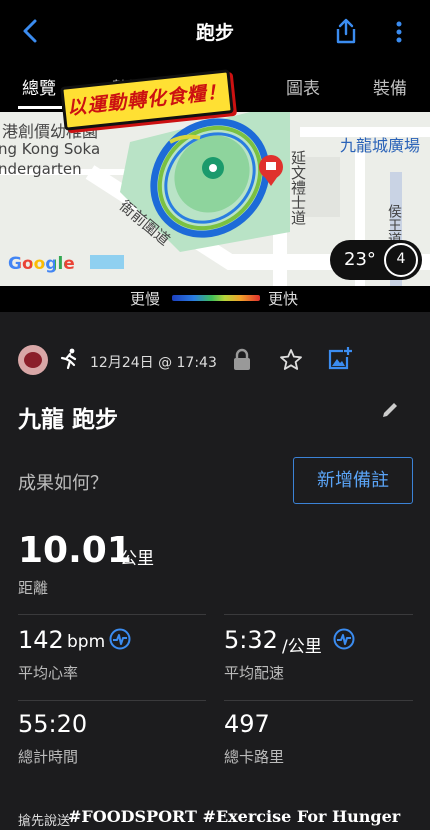 This screenshot has height=830, width=430. What do you see at coordinates (399, 32) in the screenshot?
I see `more-options-icon` at bounding box center [399, 32].